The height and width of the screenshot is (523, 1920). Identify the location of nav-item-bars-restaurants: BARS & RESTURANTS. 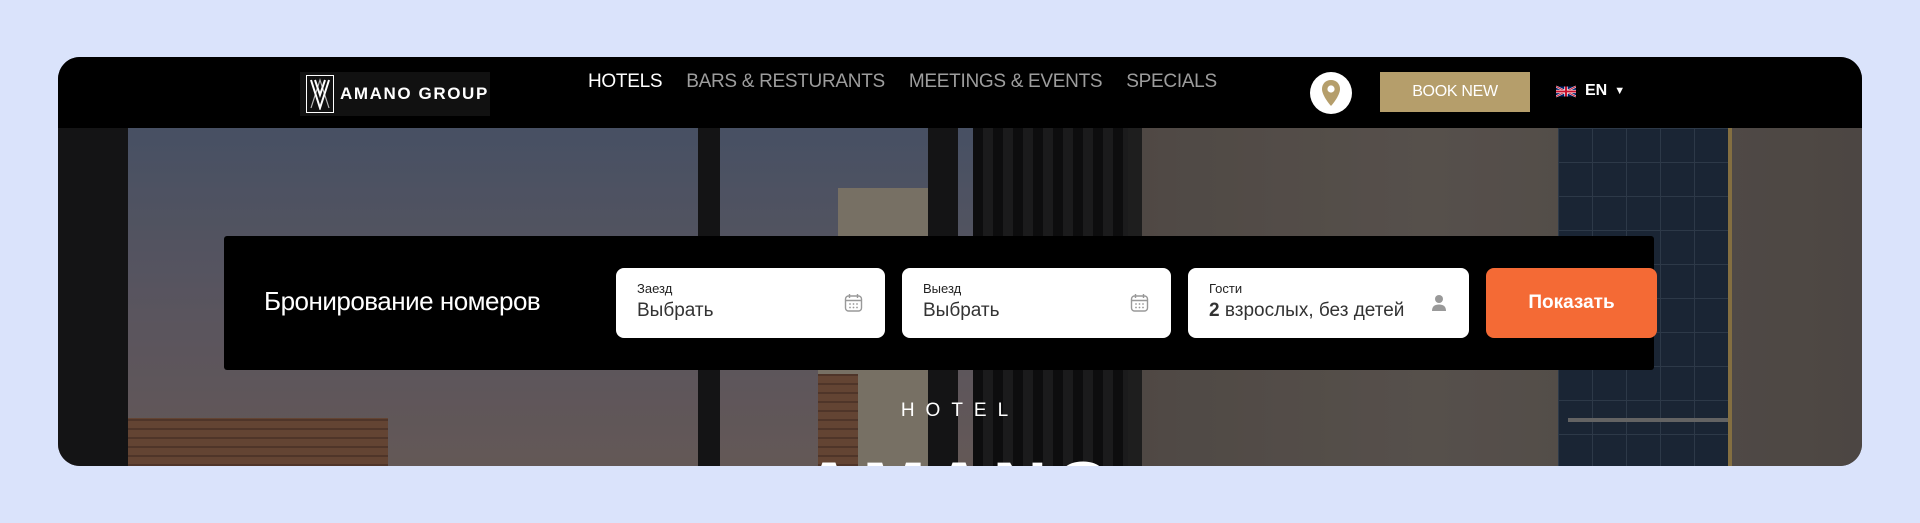
(785, 82).